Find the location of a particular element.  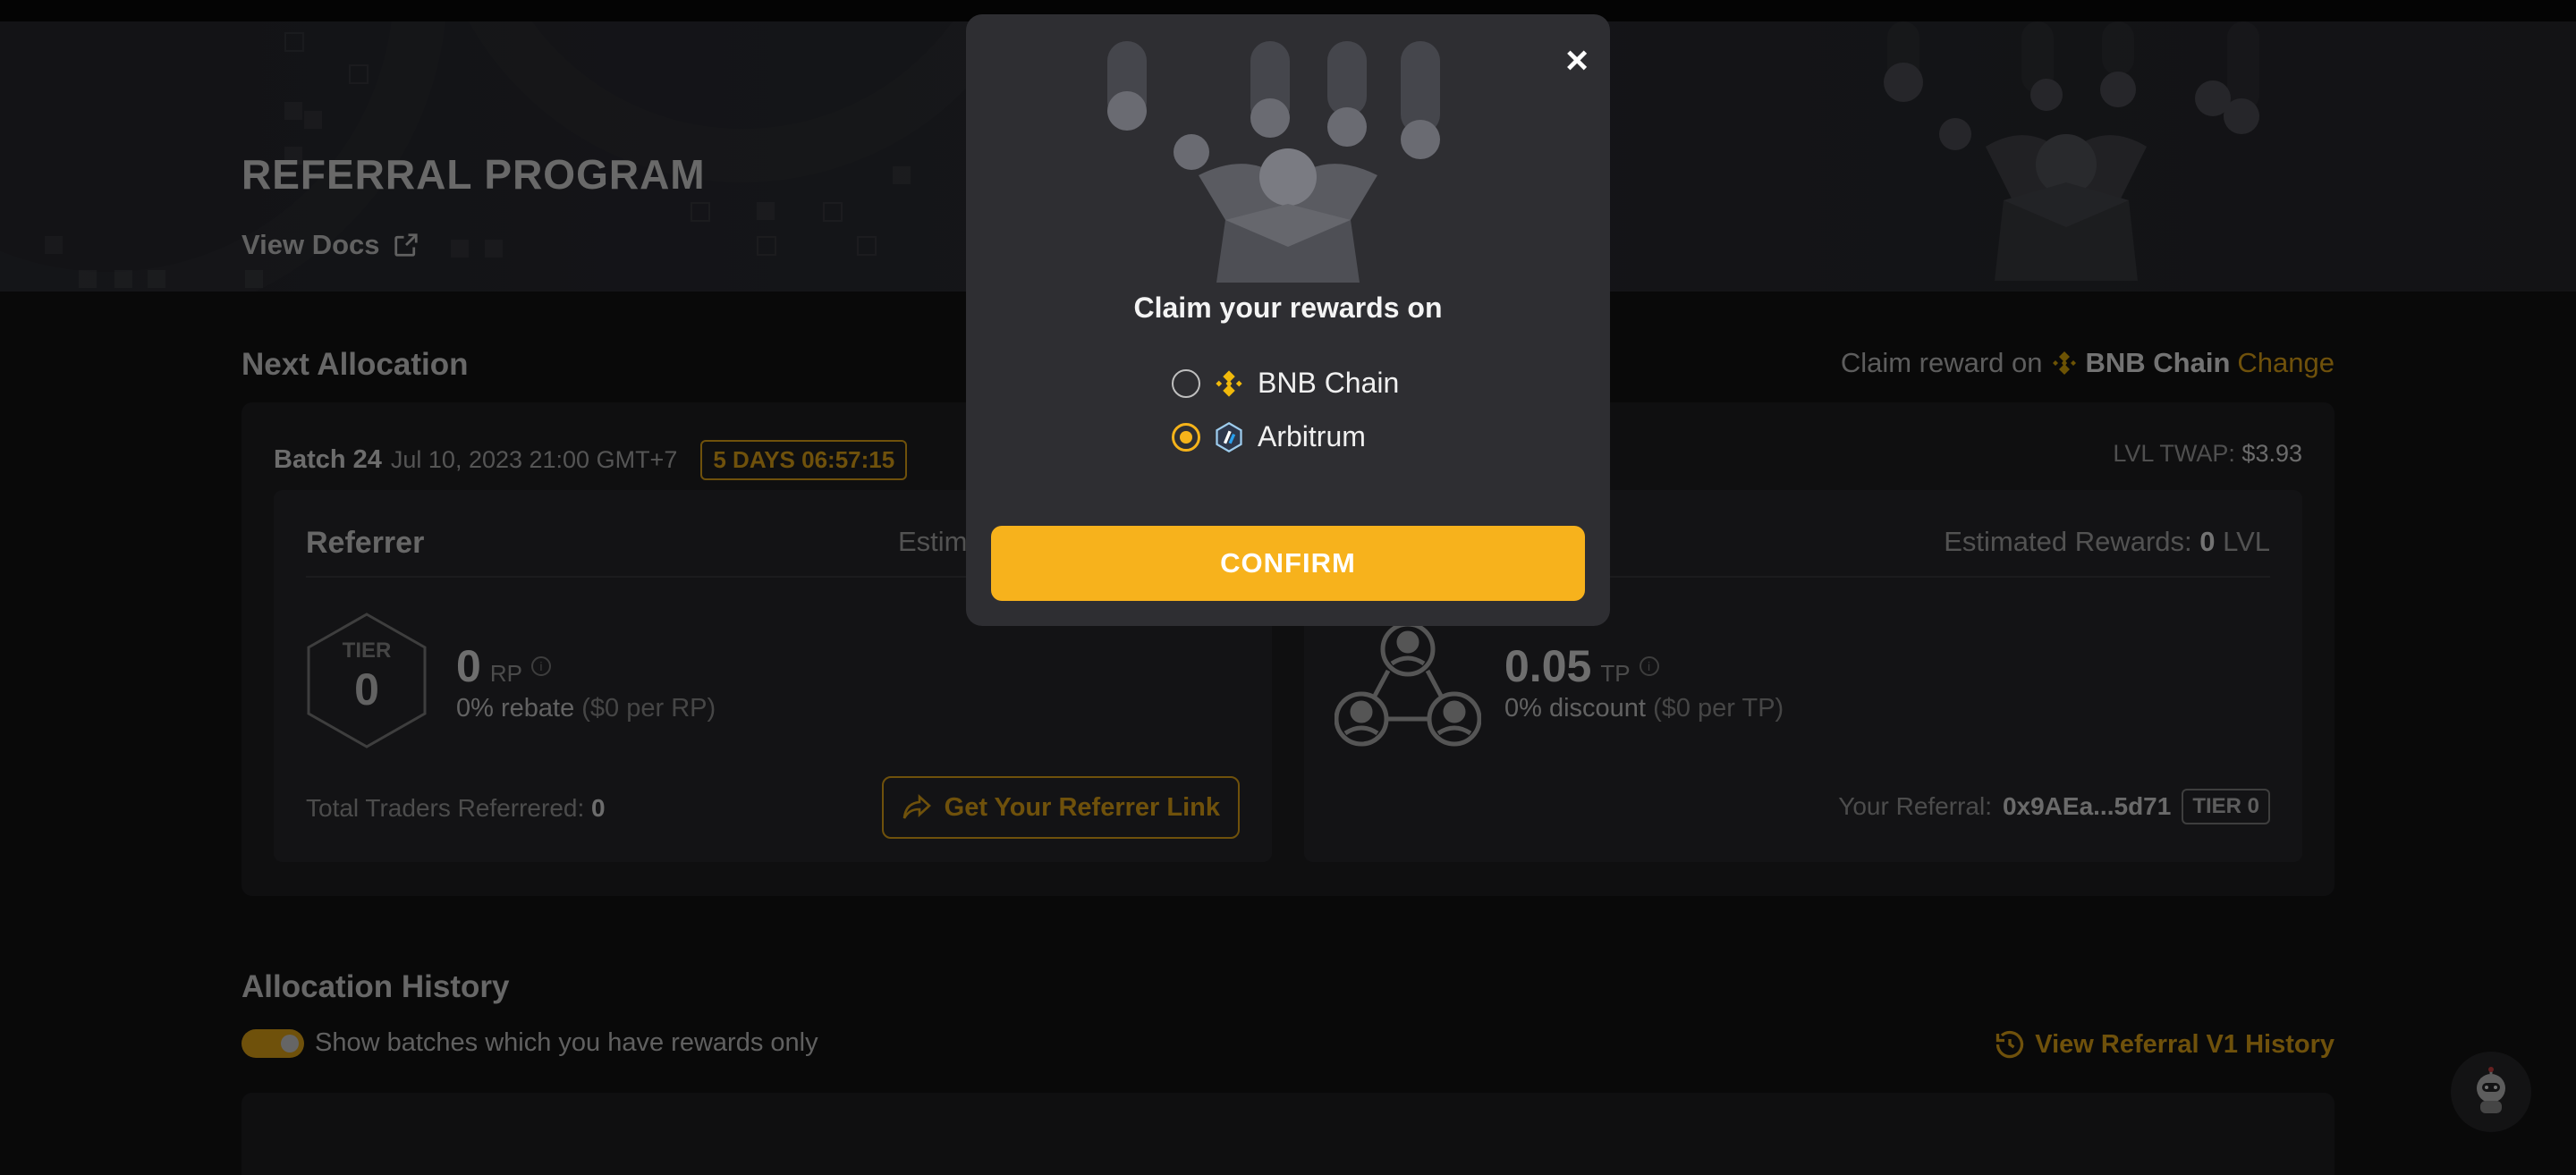

twap-value: $3.93 is located at coordinates (2271, 454).